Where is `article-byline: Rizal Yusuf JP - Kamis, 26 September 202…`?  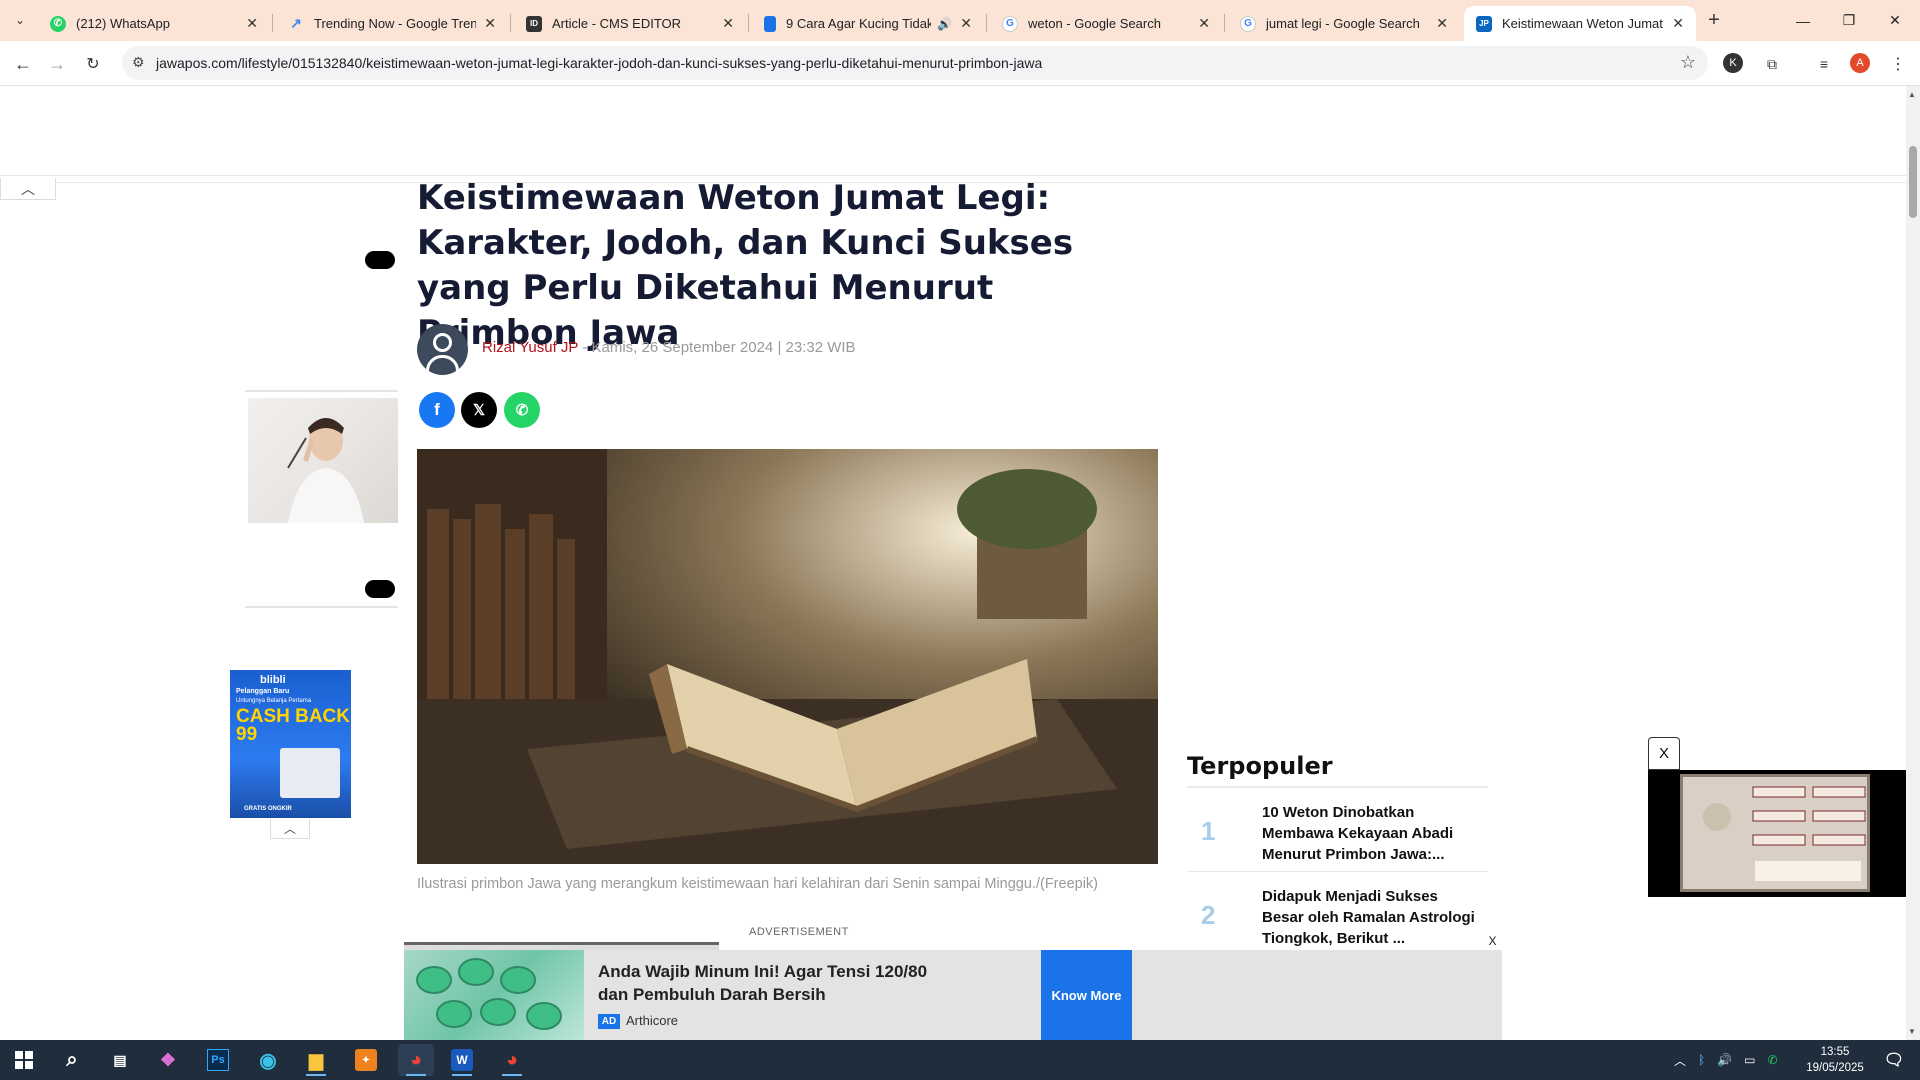 article-byline: Rizal Yusuf JP - Kamis, 26 September 202… is located at coordinates (669, 347).